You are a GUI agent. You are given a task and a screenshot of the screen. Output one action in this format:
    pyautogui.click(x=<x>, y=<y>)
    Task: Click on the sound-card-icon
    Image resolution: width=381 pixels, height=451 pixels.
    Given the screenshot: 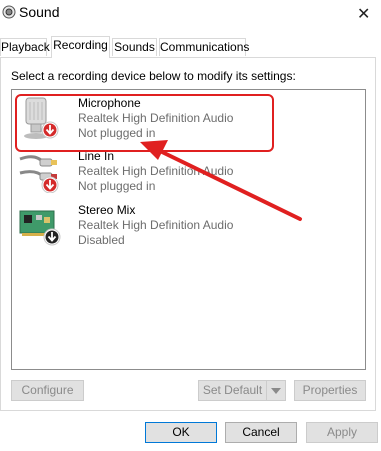 What is the action you would take?
    pyautogui.click(x=40, y=228)
    